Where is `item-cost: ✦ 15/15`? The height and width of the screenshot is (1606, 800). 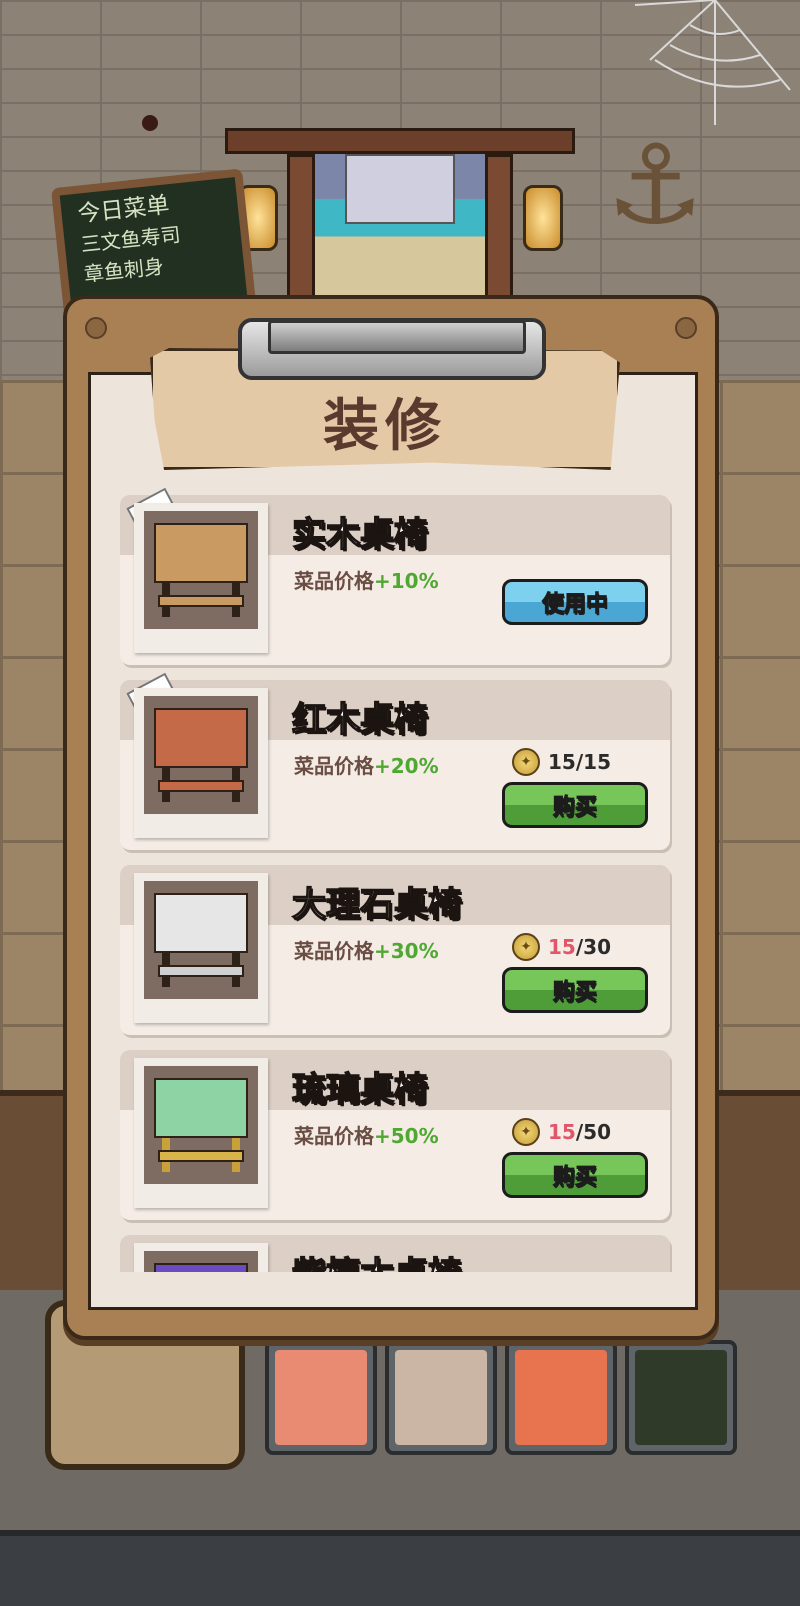 item-cost: ✦ 15/15 is located at coordinates (561, 762).